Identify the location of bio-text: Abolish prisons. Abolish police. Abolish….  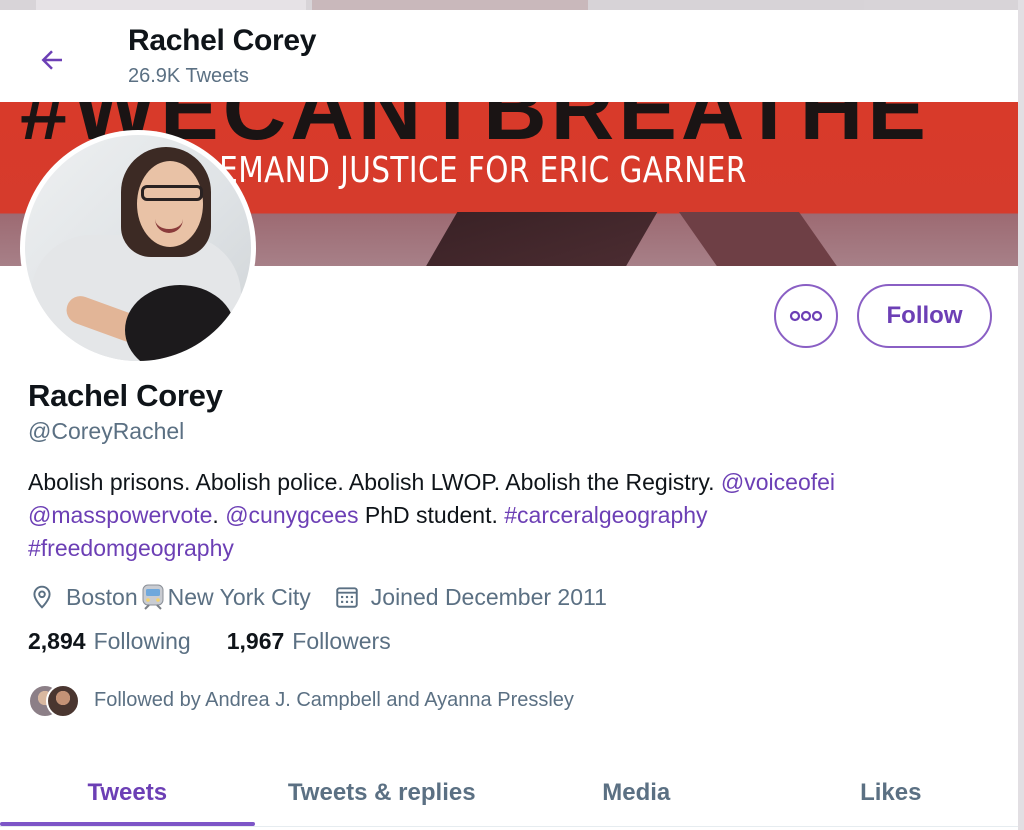
(374, 482).